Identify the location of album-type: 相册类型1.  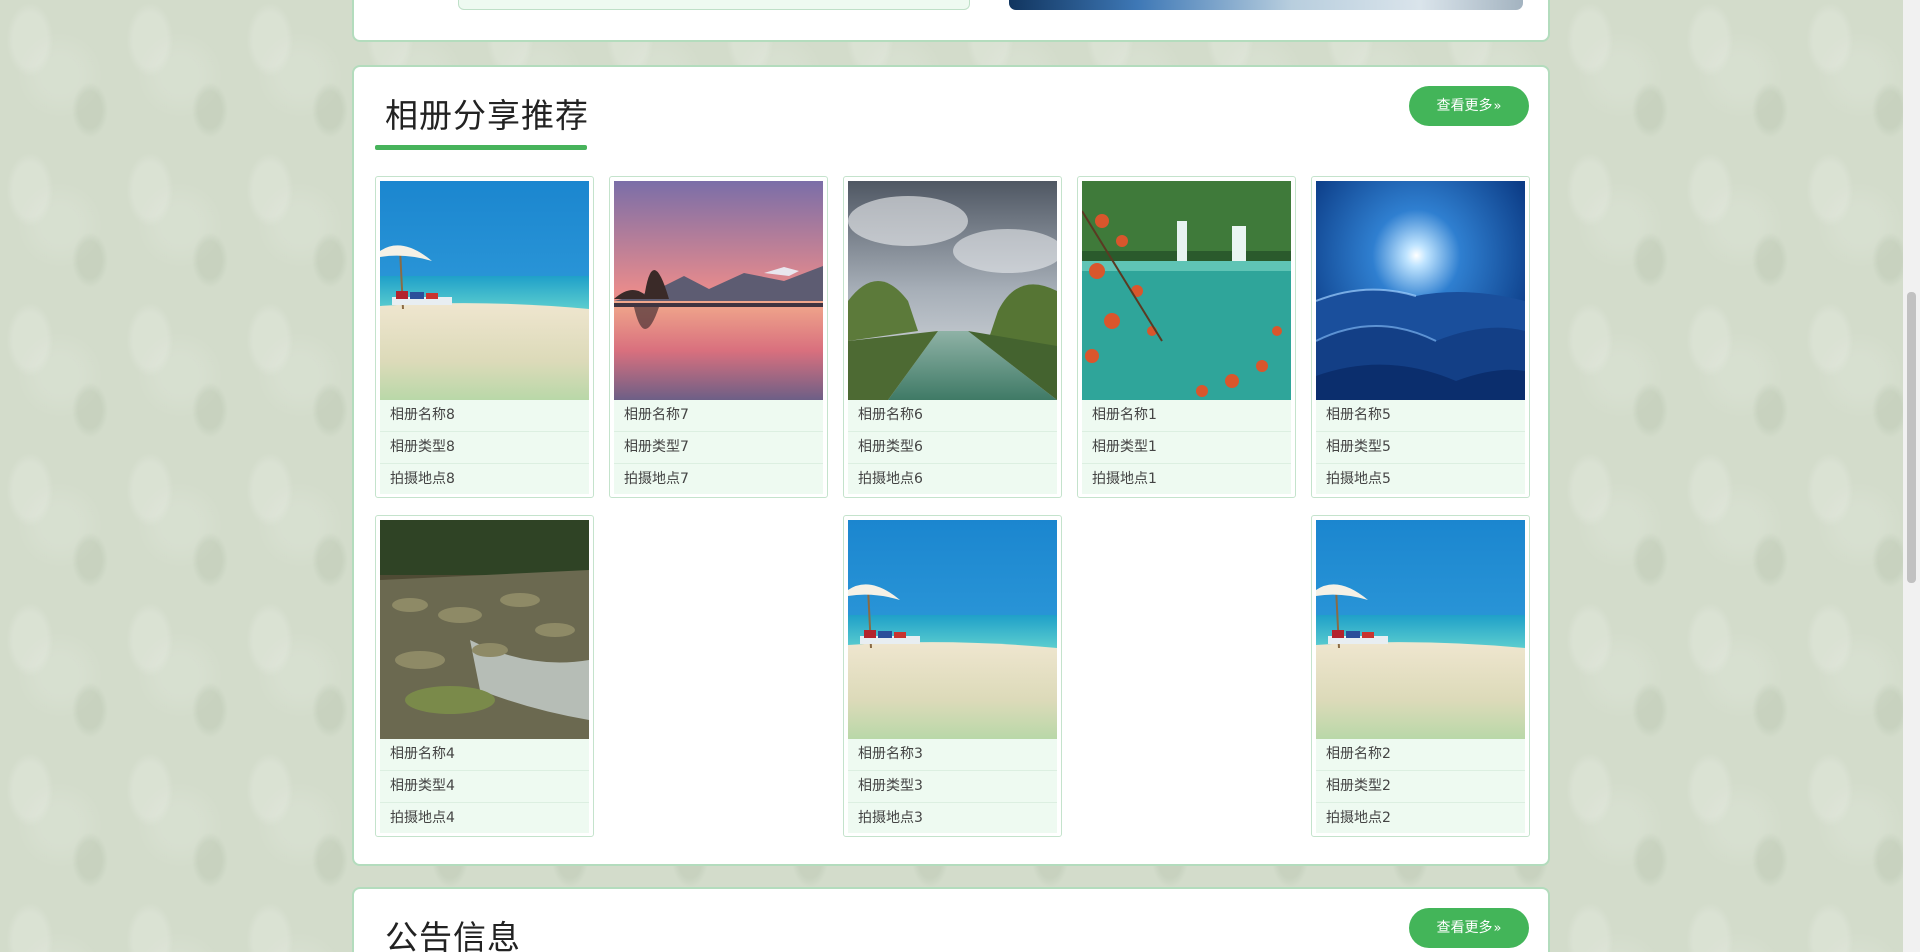
(1186, 448).